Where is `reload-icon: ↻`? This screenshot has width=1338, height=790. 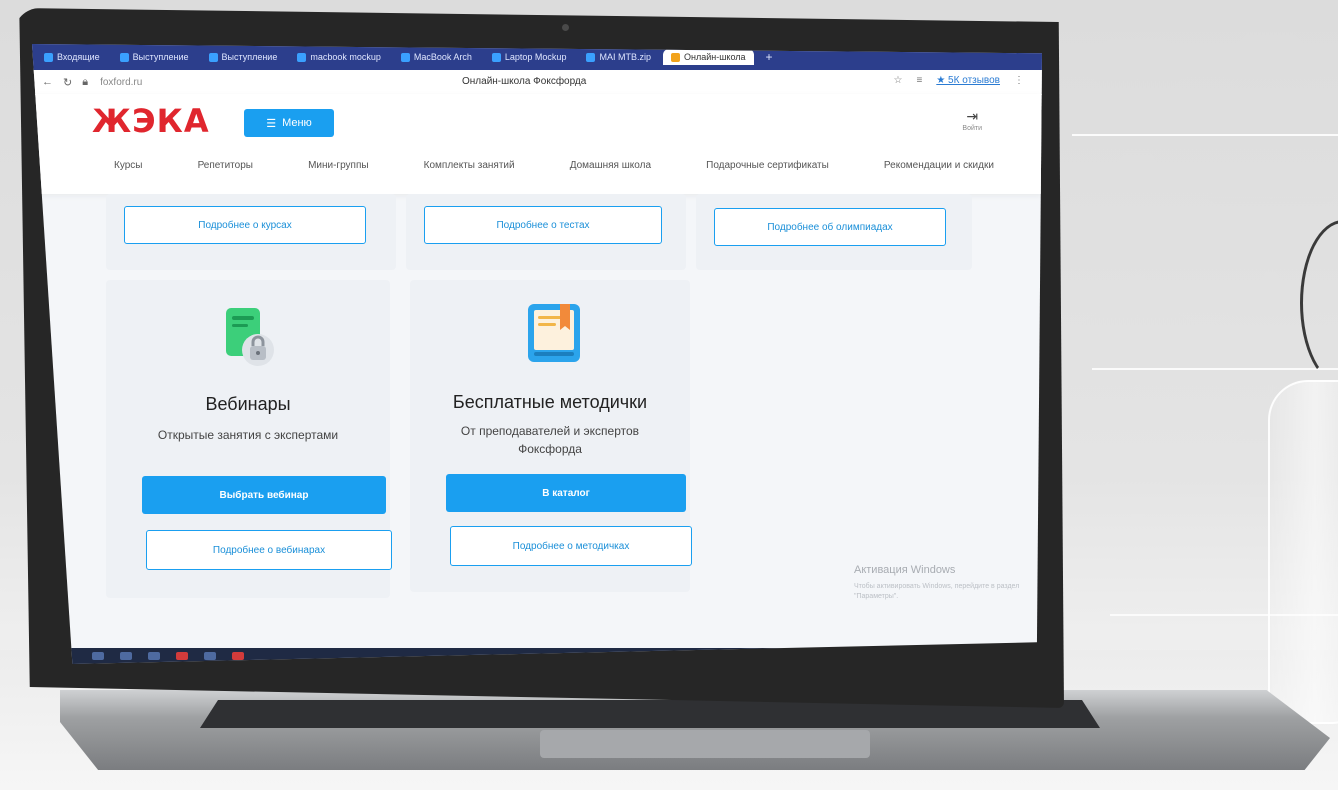 reload-icon: ↻ is located at coordinates (67, 82).